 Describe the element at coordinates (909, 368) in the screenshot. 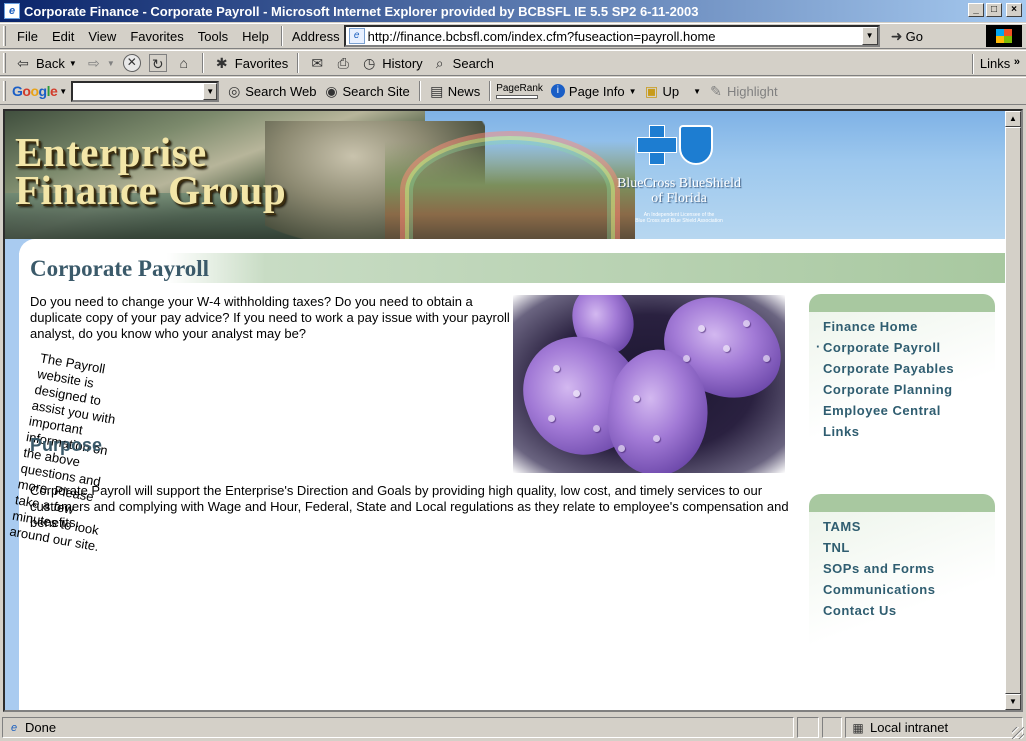

I see `nav-corporate-payables: Corporate Payables` at that location.